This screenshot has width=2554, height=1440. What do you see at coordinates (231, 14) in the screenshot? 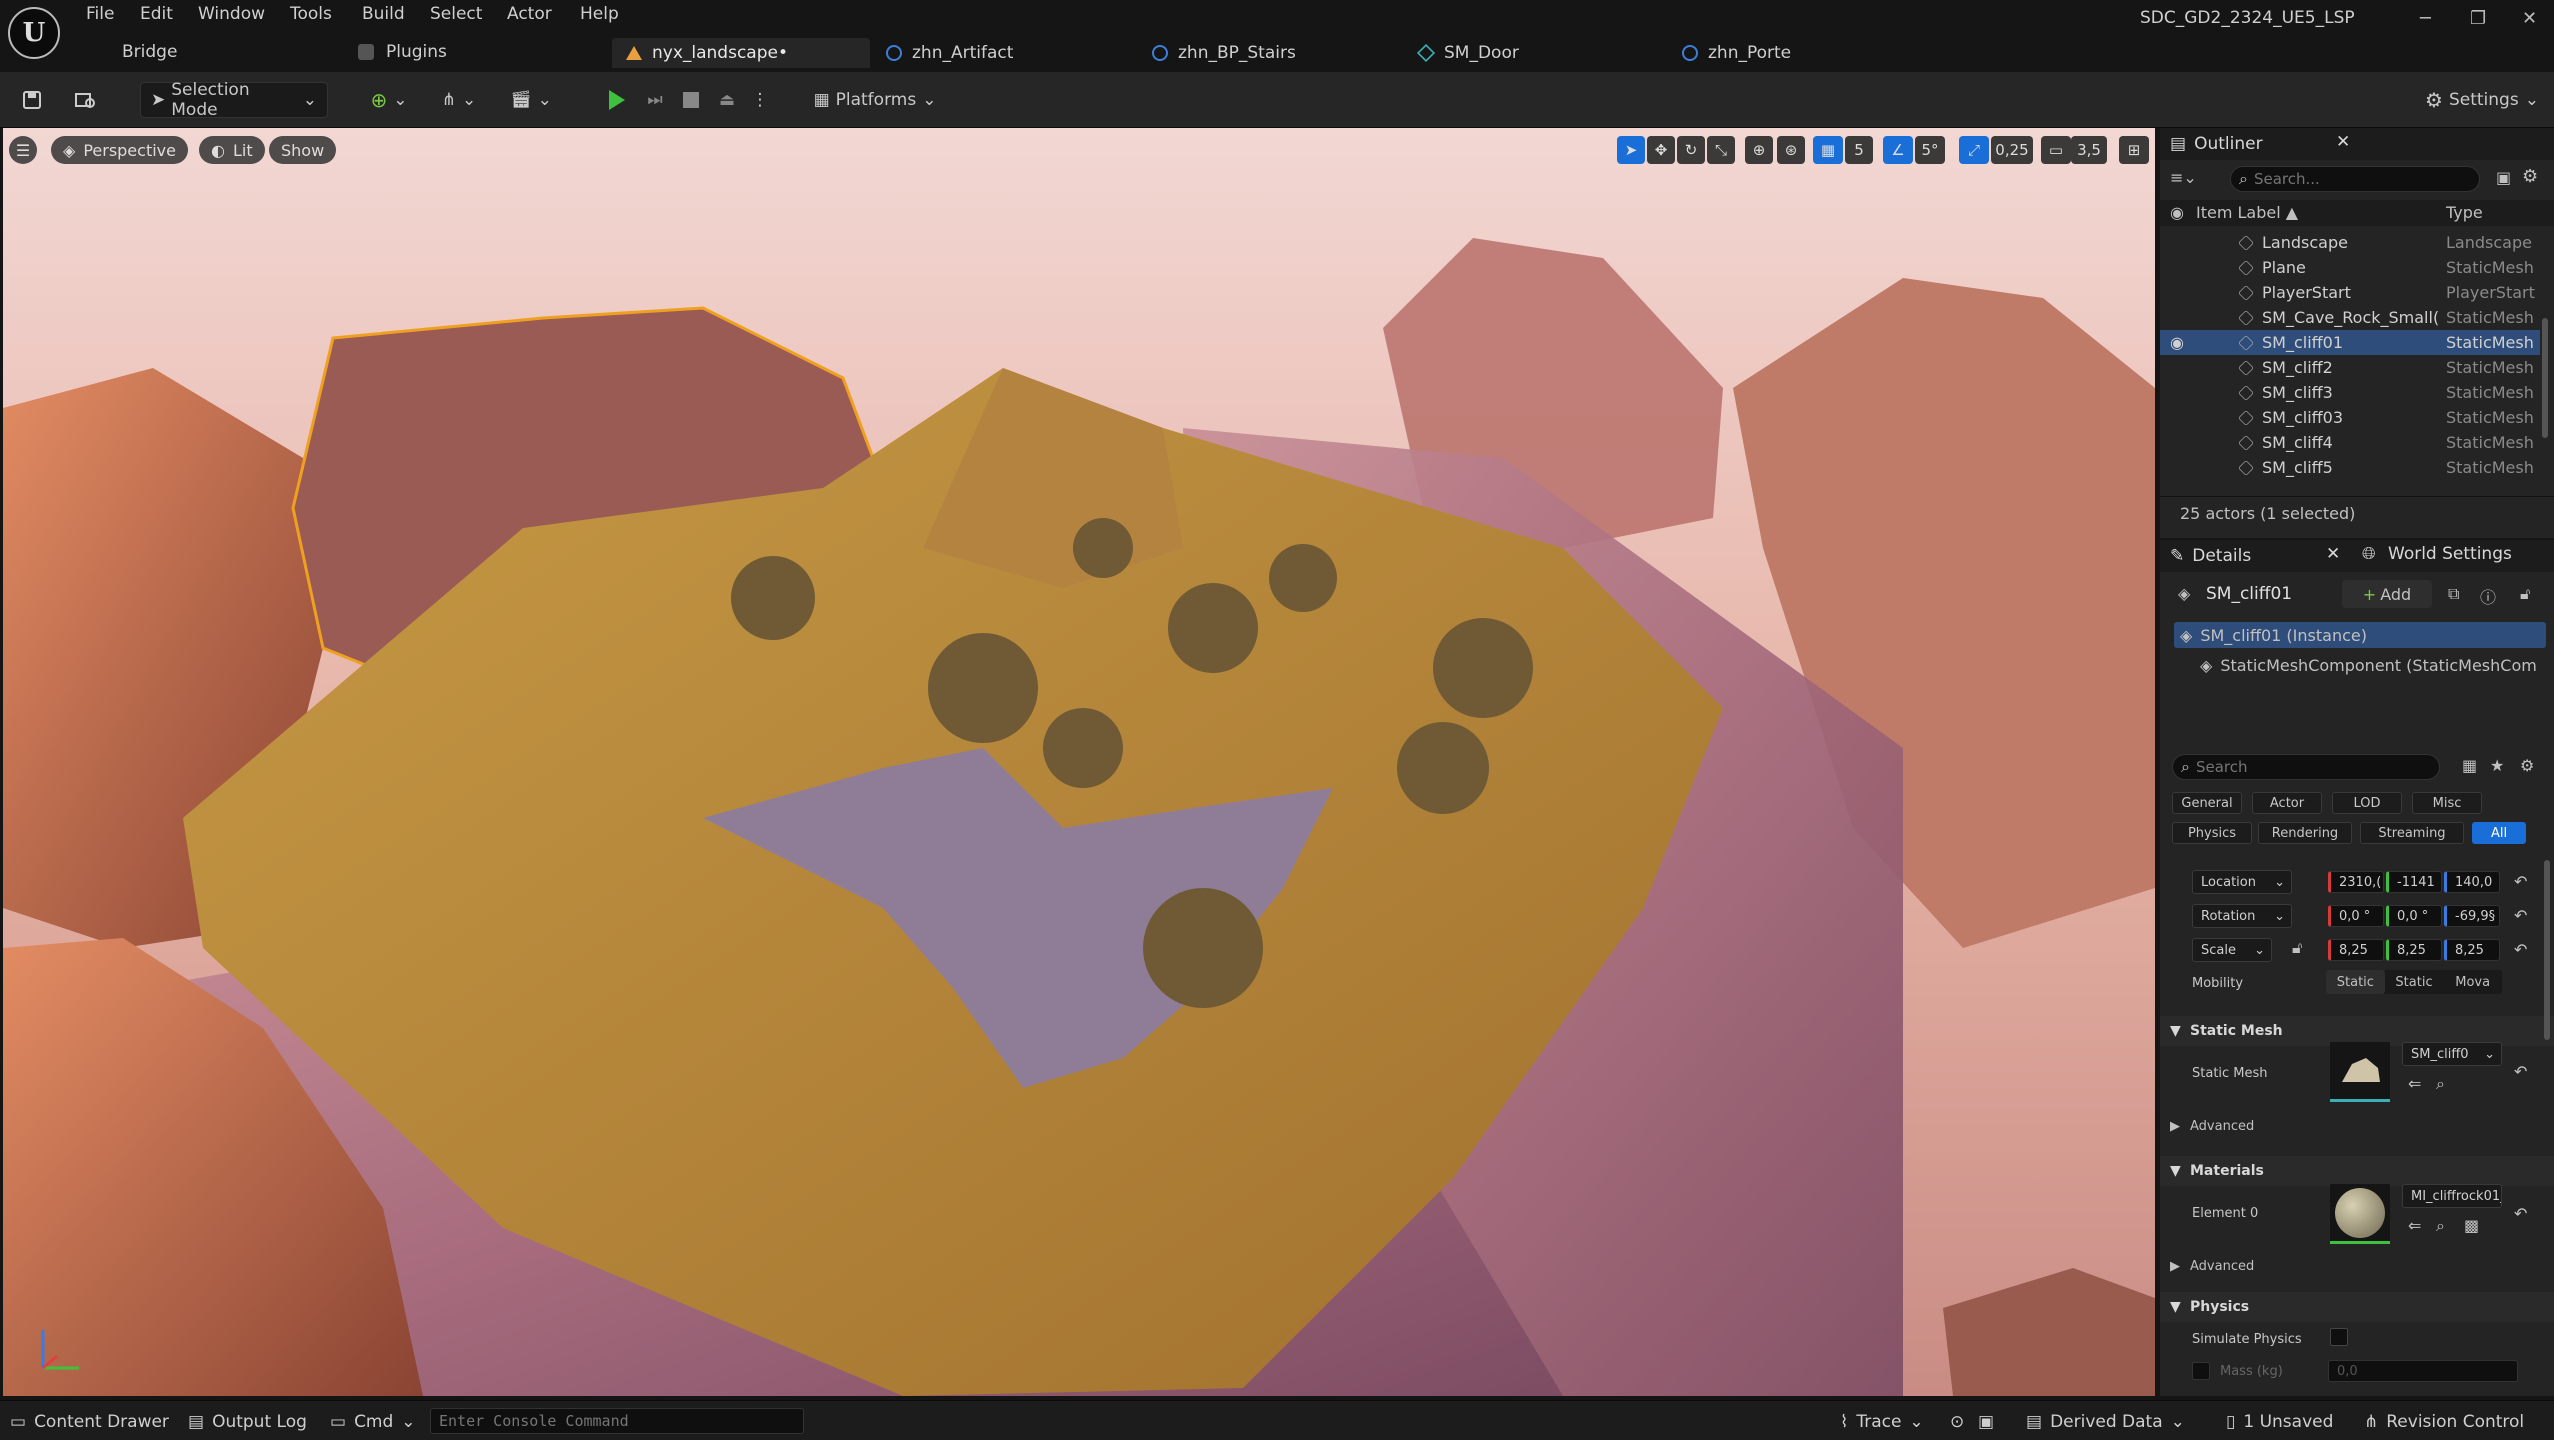
I see `menu-window: Window` at bounding box center [231, 14].